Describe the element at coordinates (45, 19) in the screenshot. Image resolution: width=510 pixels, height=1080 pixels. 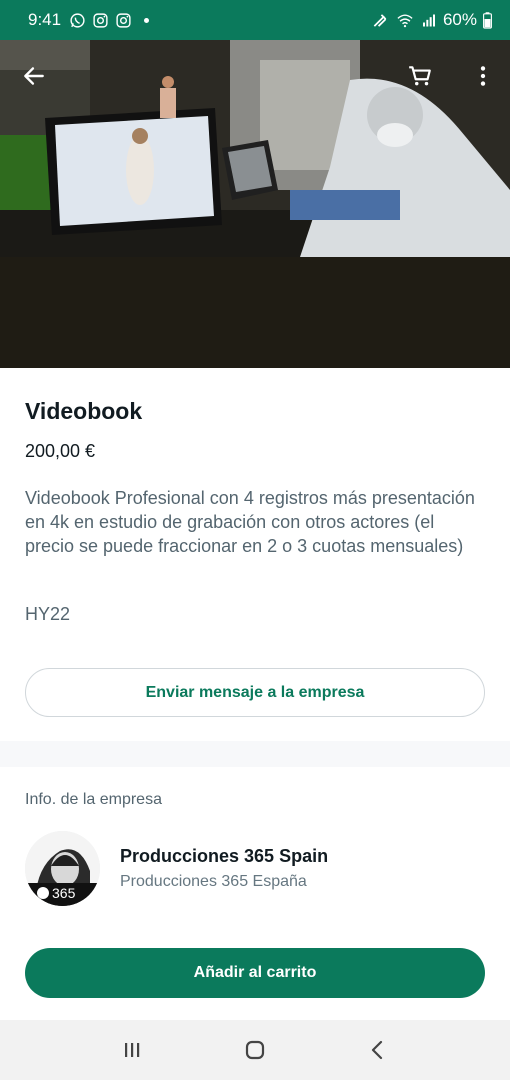
I see `status-time: 9:41` at that location.